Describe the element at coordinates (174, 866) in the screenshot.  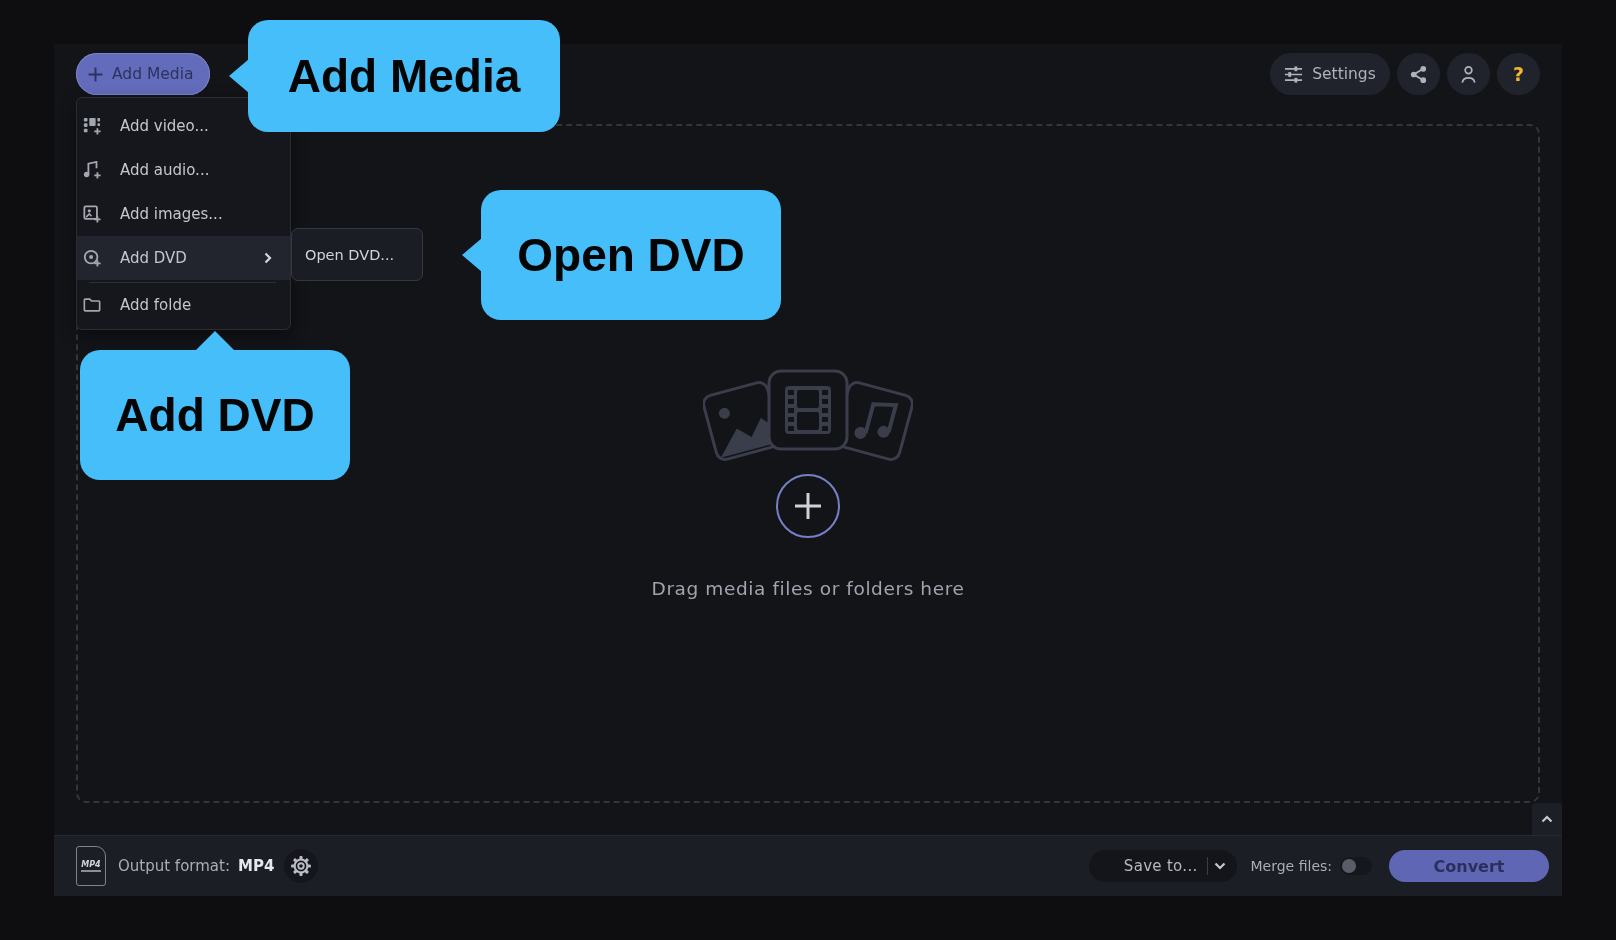
I see `output-format-label: Output format:` at that location.